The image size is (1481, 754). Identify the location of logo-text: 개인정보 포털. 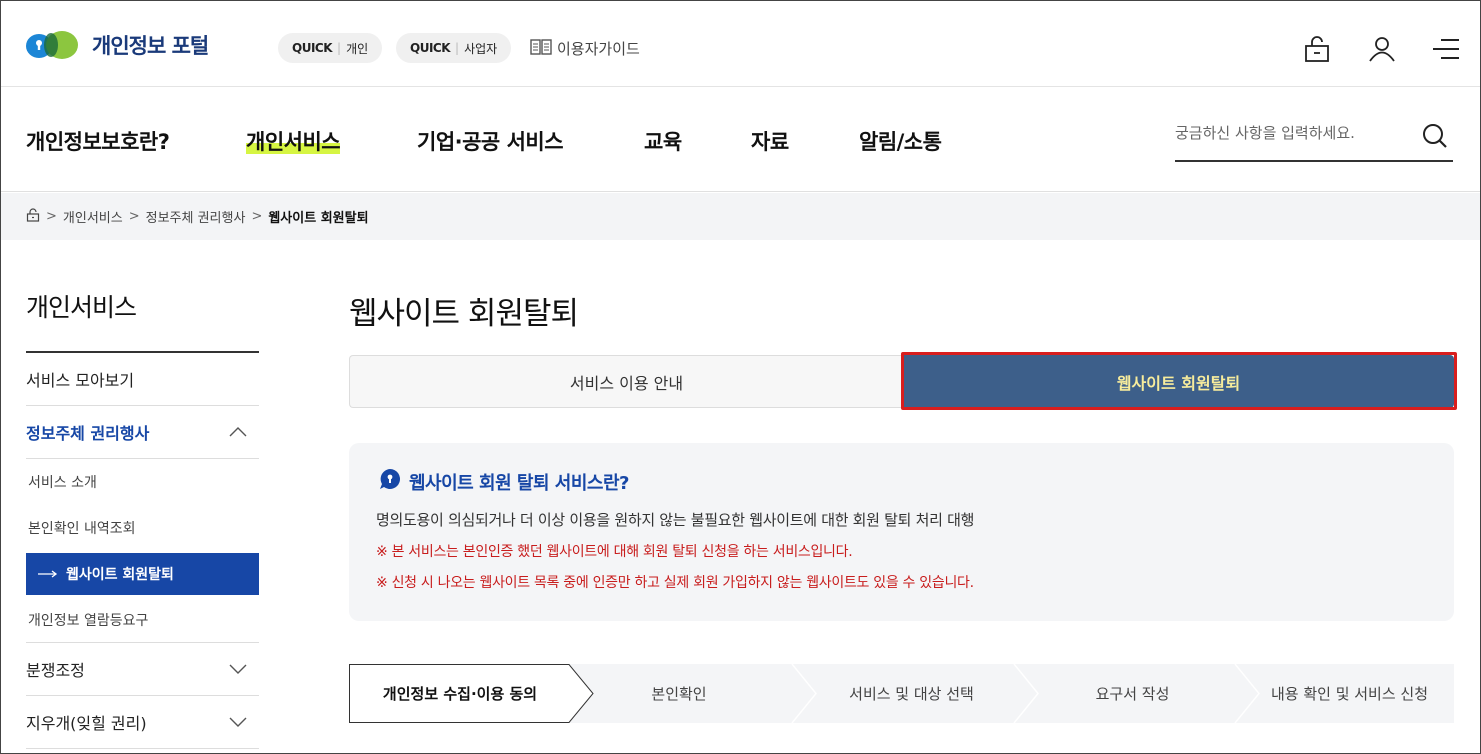
(150, 46).